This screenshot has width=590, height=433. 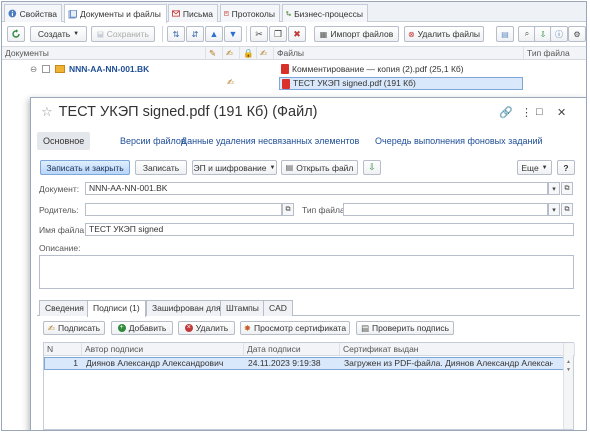 What do you see at coordinates (116, 308) in the screenshot?
I see `tab-signatures: Подписи (1)` at bounding box center [116, 308].